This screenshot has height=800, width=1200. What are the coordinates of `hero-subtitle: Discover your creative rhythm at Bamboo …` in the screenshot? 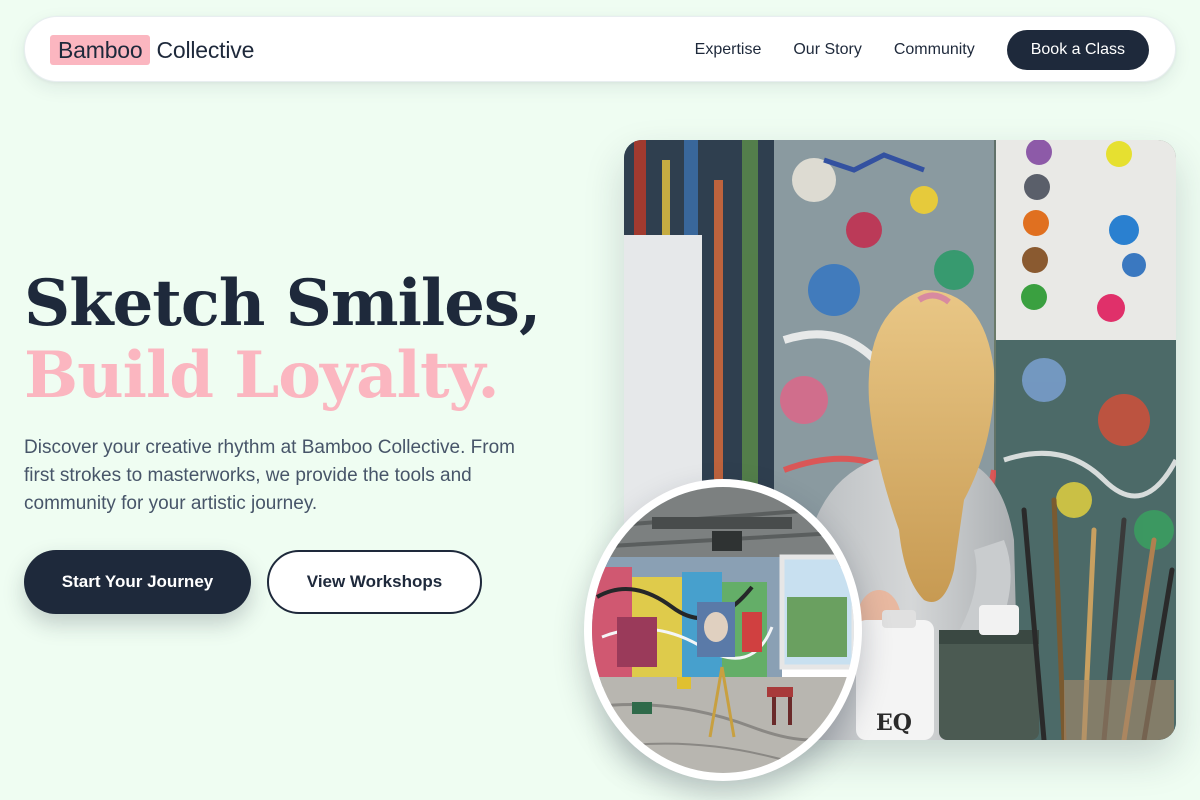 It's located at (269, 475).